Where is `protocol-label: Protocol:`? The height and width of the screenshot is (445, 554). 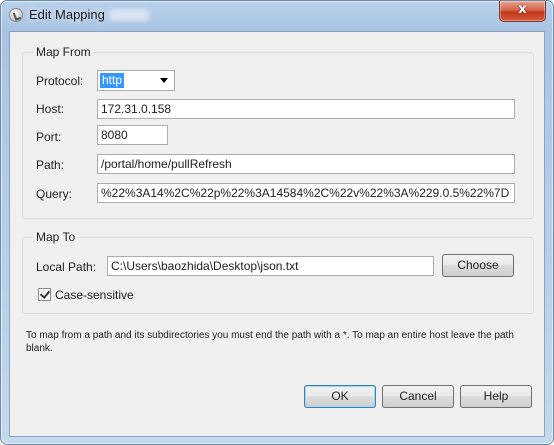
protocol-label: Protocol: is located at coordinates (60, 81).